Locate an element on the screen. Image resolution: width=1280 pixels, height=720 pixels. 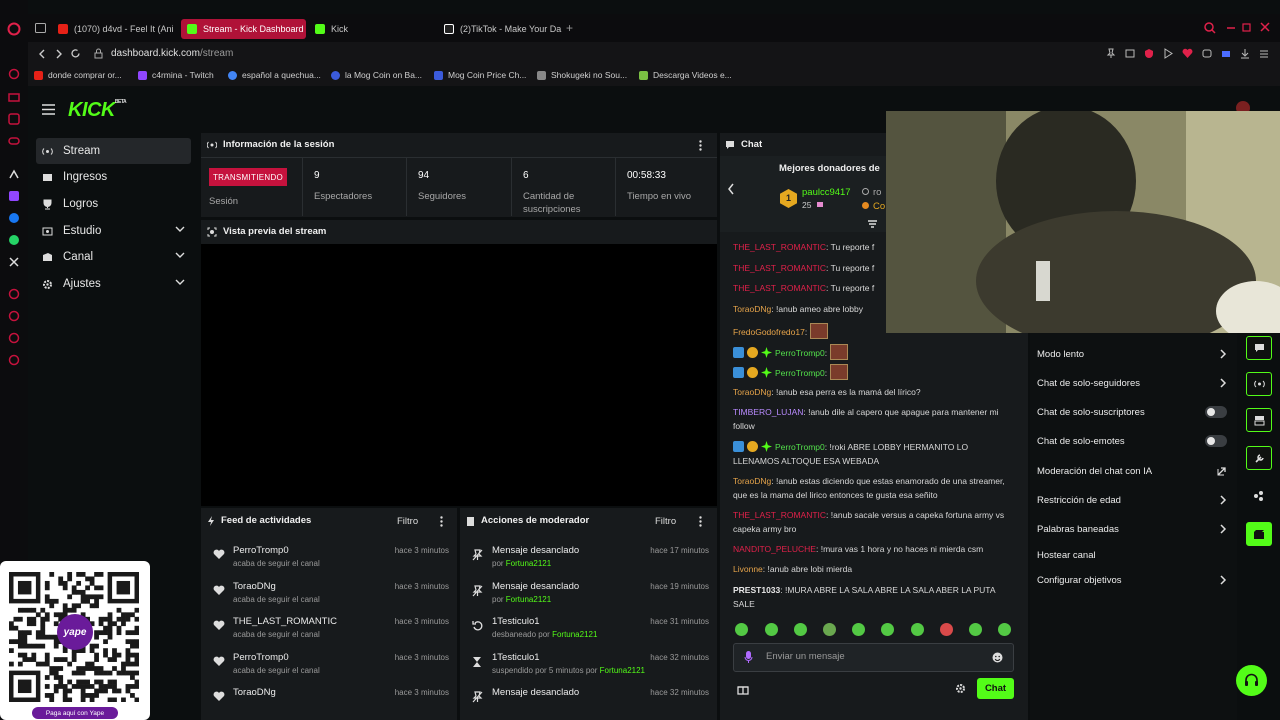
chat-username: Livonne is located at coordinates (748, 569).